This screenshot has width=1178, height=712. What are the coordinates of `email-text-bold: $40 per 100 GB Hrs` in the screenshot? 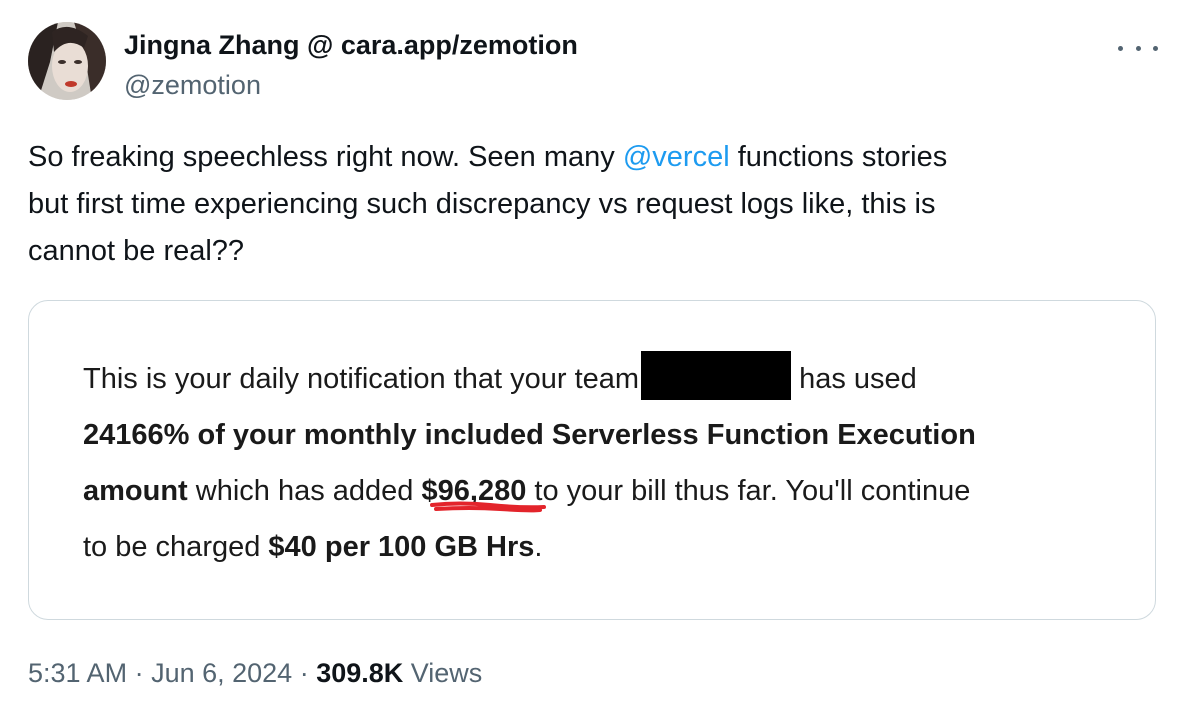 It's located at (401, 547).